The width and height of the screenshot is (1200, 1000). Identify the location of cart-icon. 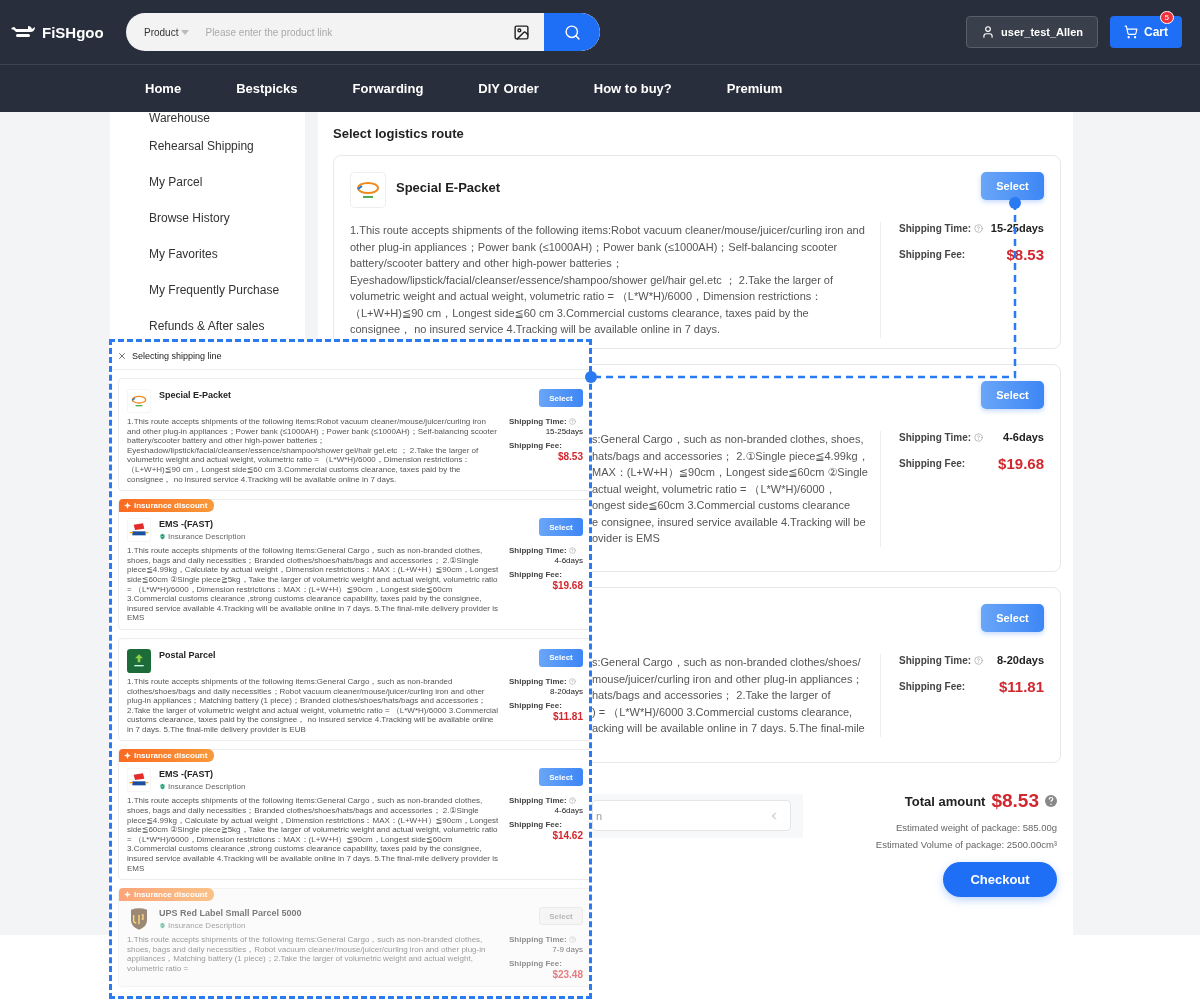
(1131, 32).